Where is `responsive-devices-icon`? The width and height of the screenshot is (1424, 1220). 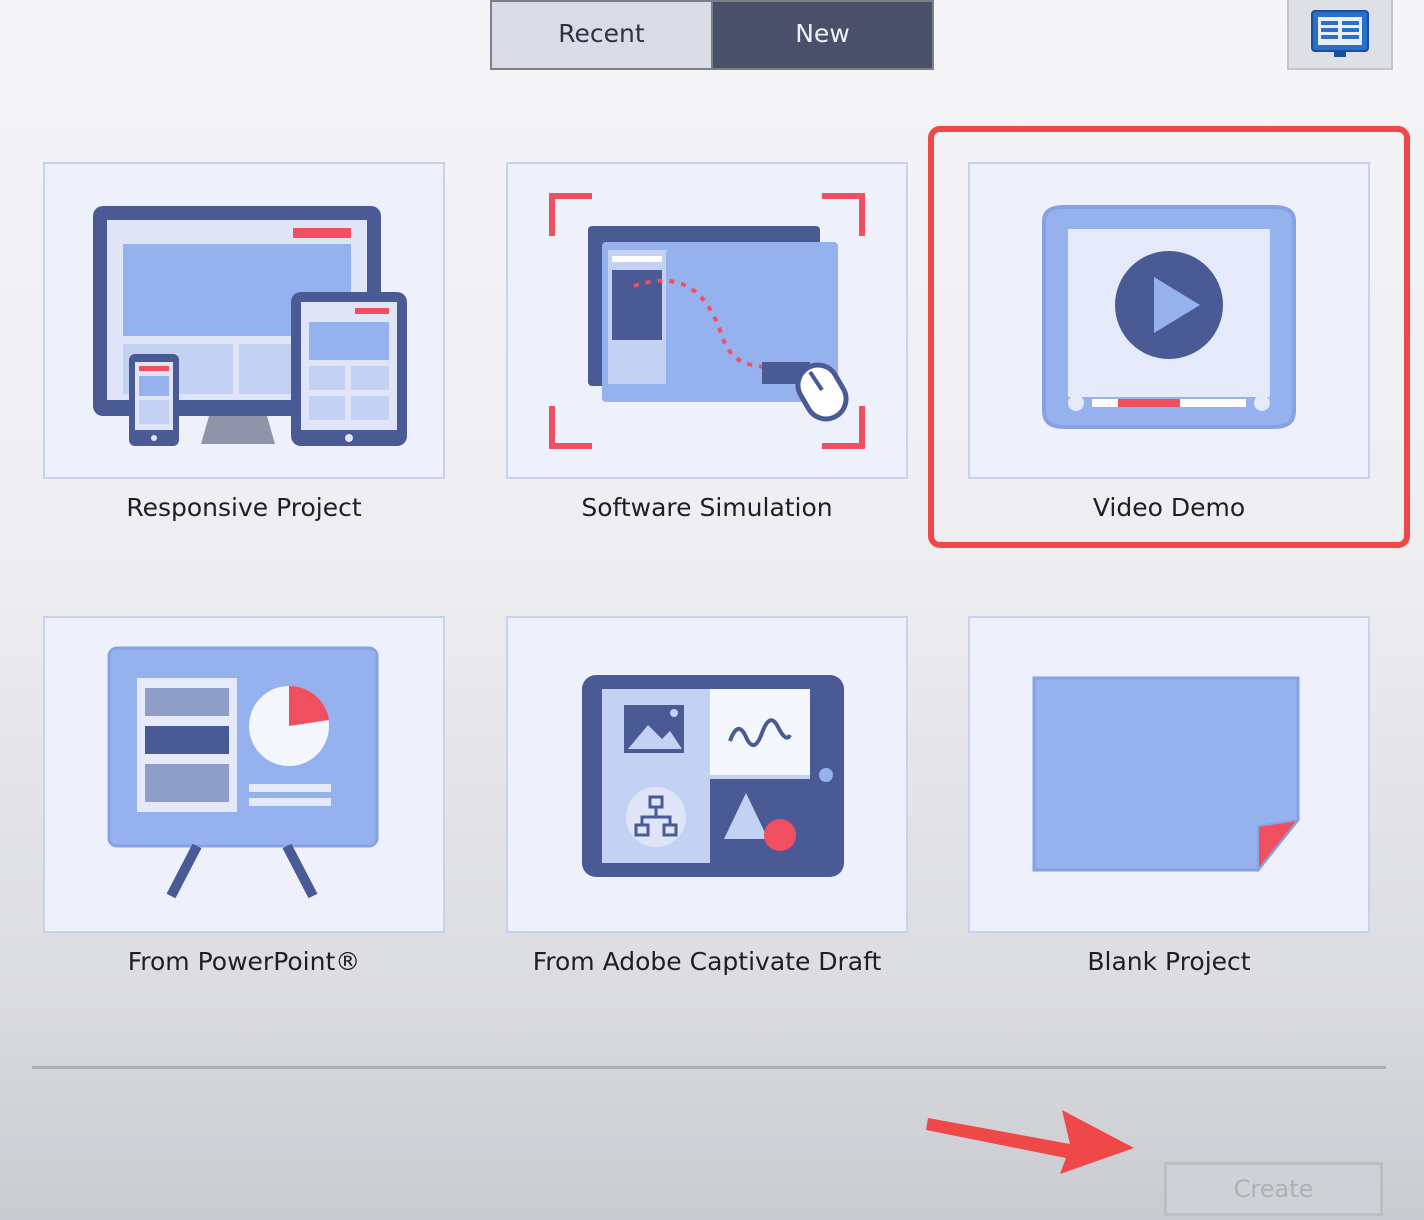 responsive-devices-icon is located at coordinates (250, 325).